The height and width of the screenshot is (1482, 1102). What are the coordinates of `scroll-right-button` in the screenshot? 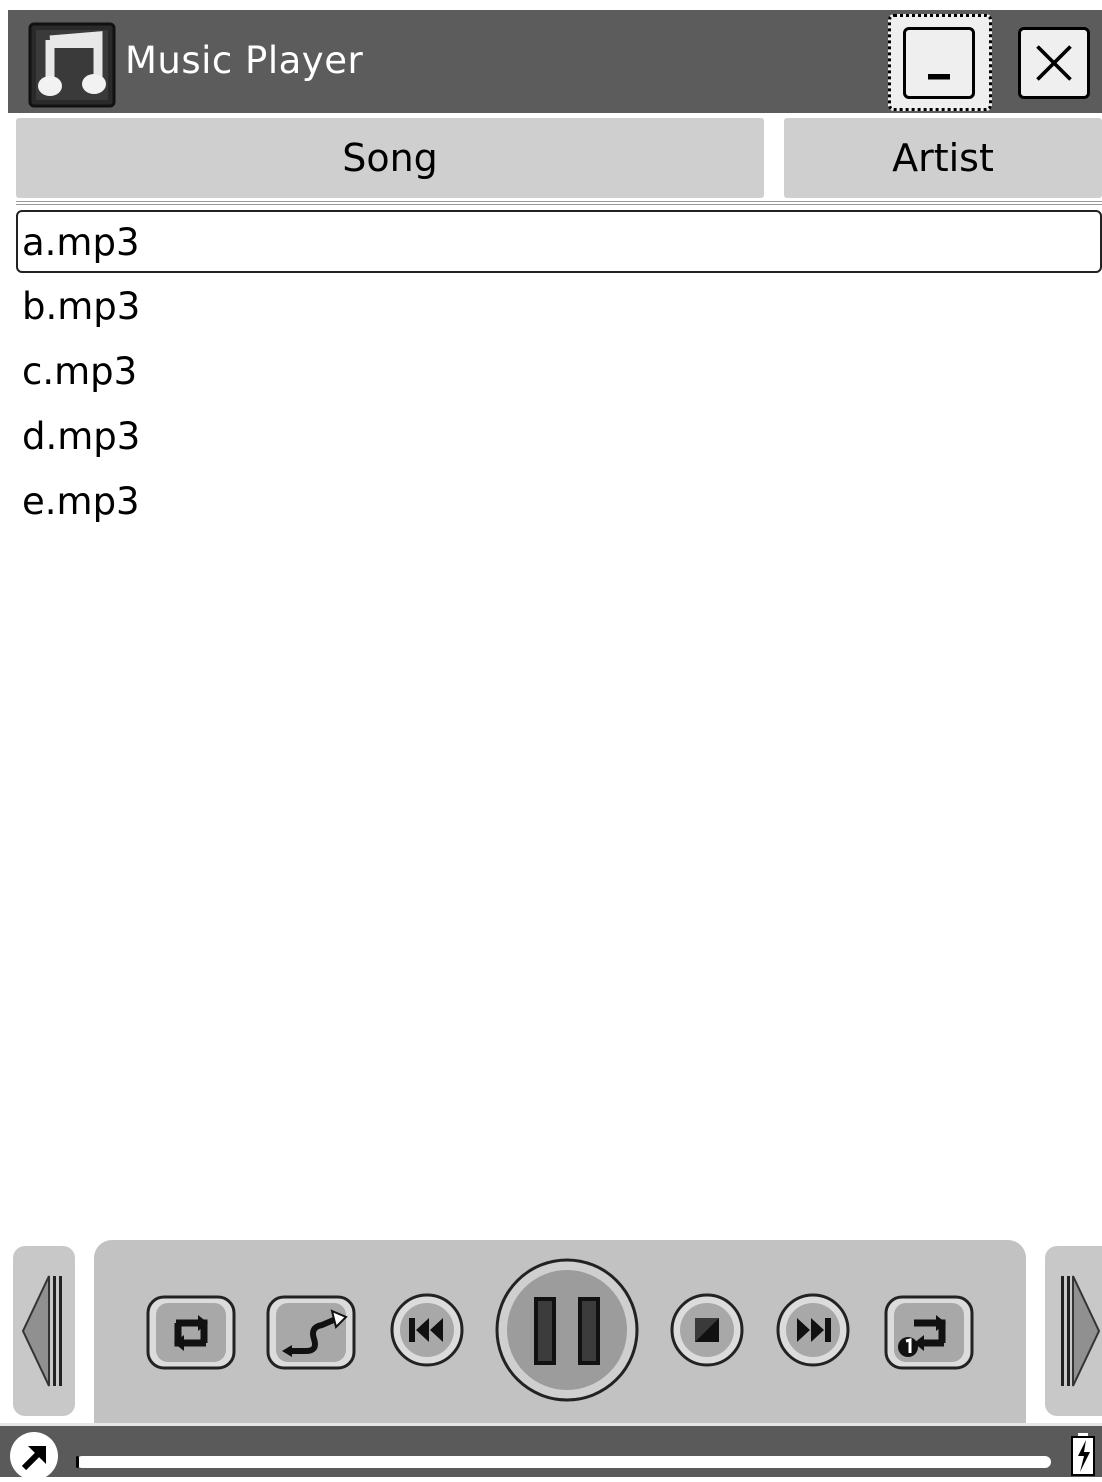 It's located at (1073, 1331).